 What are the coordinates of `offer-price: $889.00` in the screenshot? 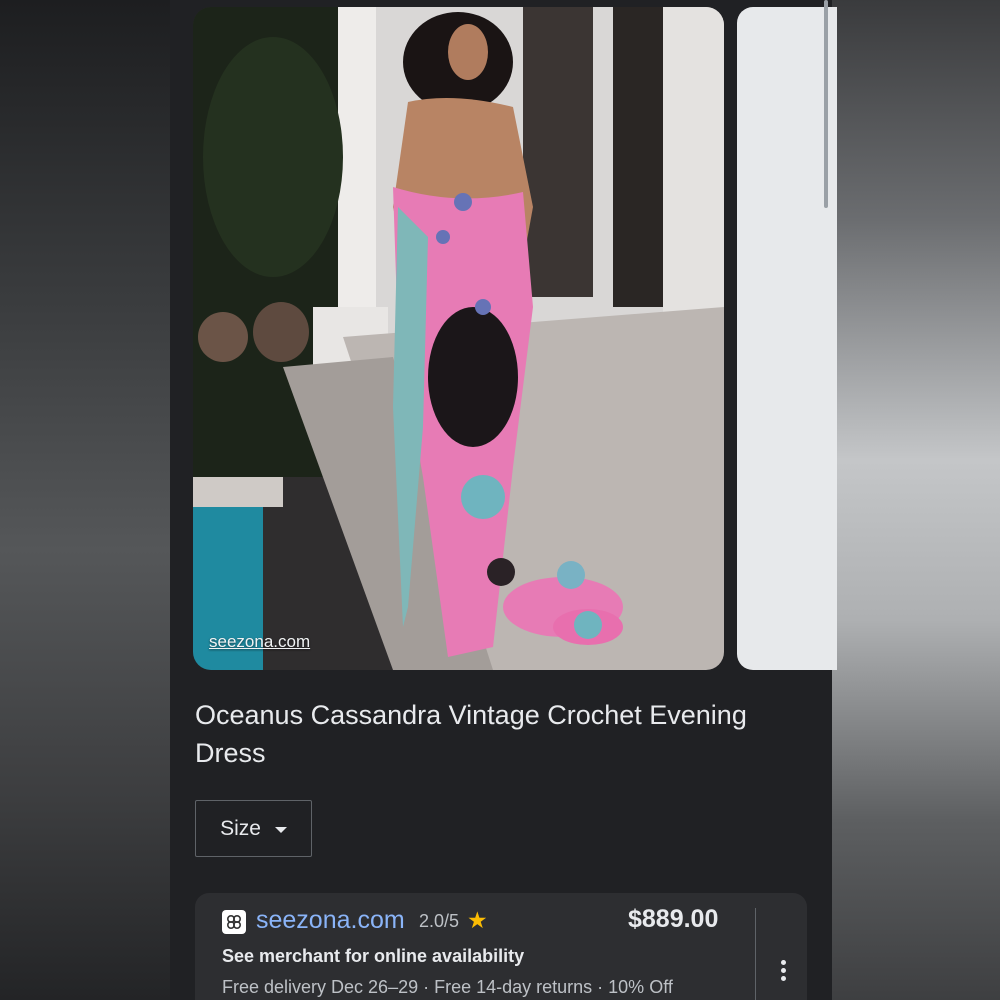 It's located at (673, 919).